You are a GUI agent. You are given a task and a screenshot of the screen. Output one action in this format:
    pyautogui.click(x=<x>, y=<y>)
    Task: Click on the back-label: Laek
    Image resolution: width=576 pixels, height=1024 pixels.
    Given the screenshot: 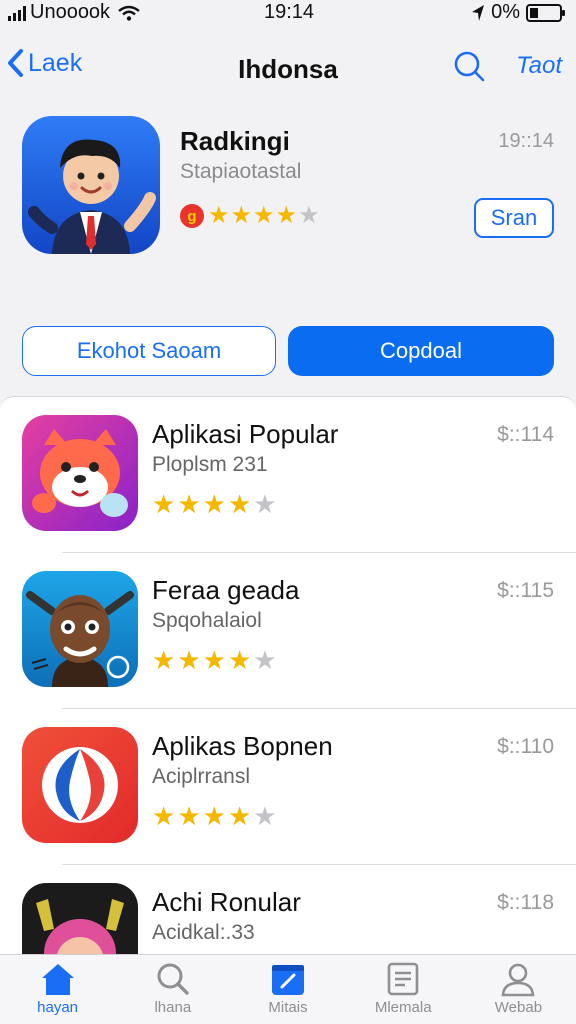 What is the action you would take?
    pyautogui.click(x=55, y=62)
    